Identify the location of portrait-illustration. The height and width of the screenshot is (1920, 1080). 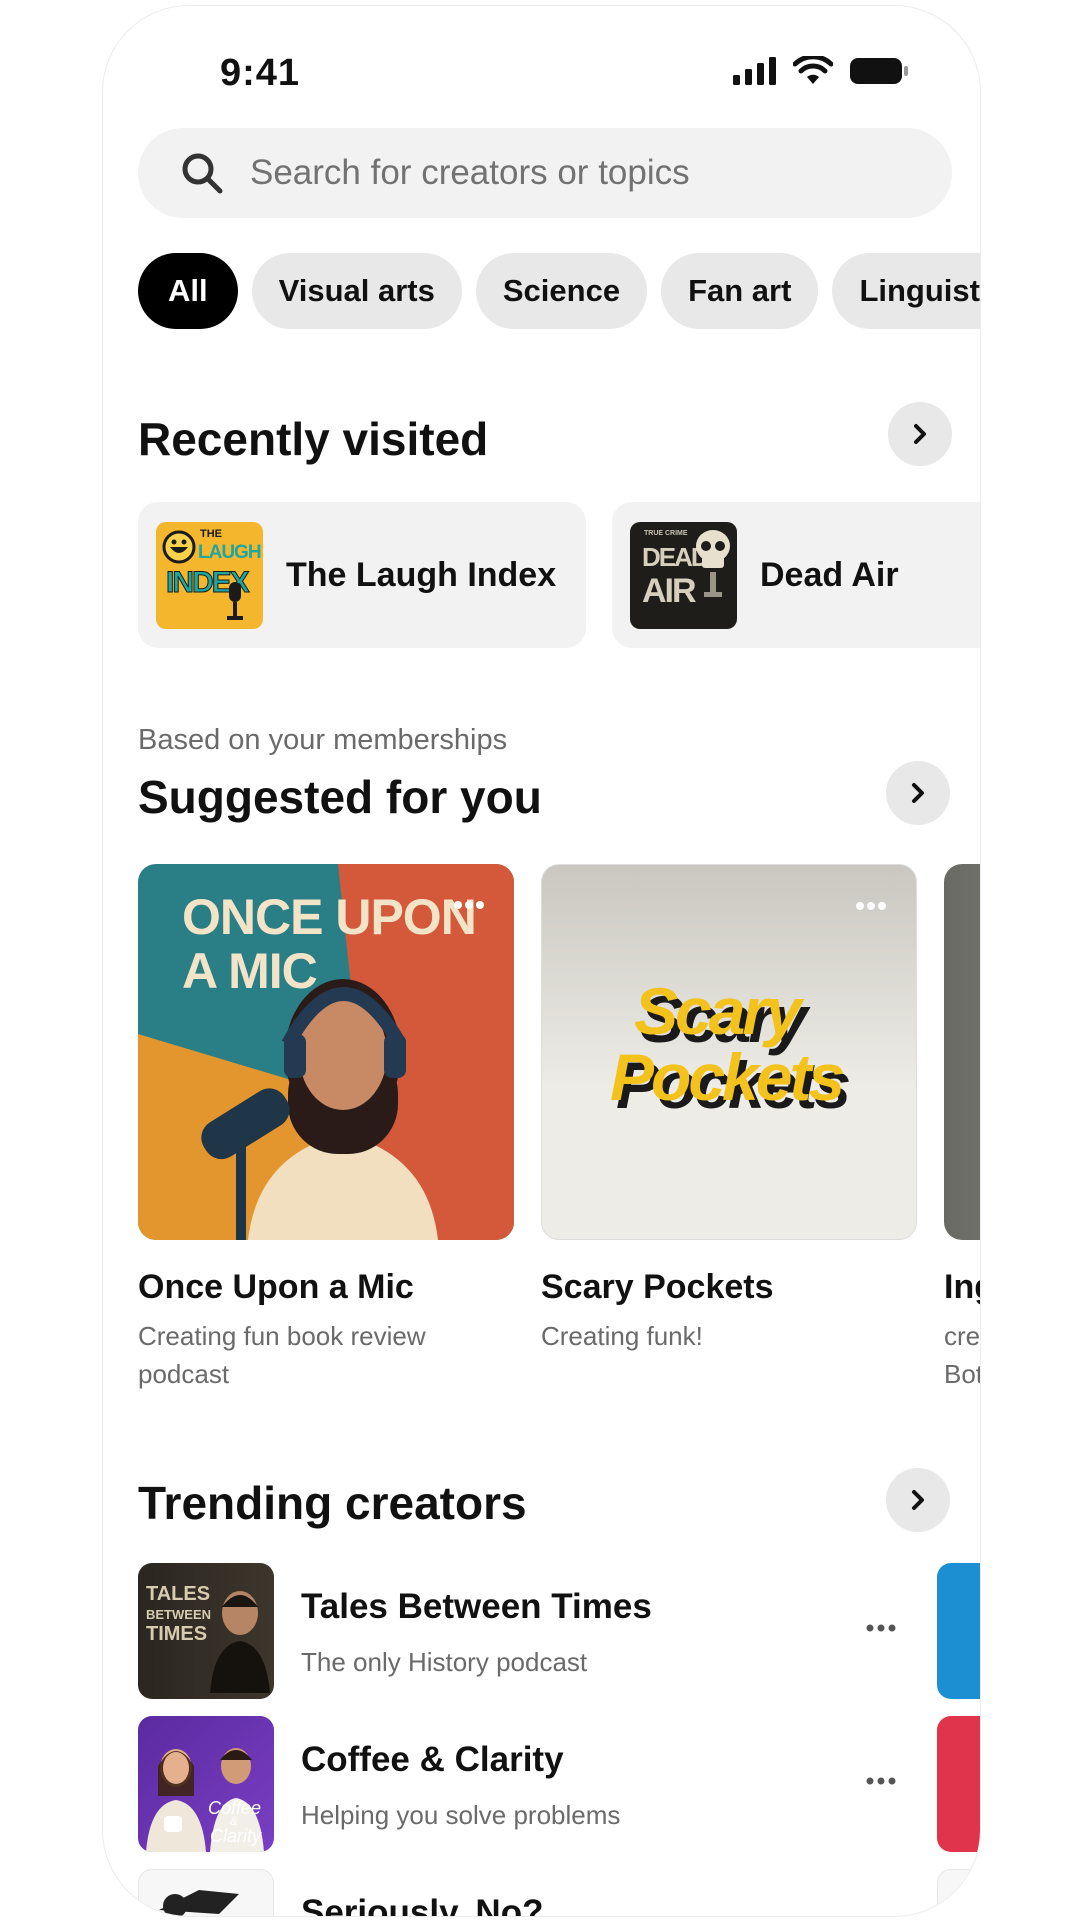
(240, 1642).